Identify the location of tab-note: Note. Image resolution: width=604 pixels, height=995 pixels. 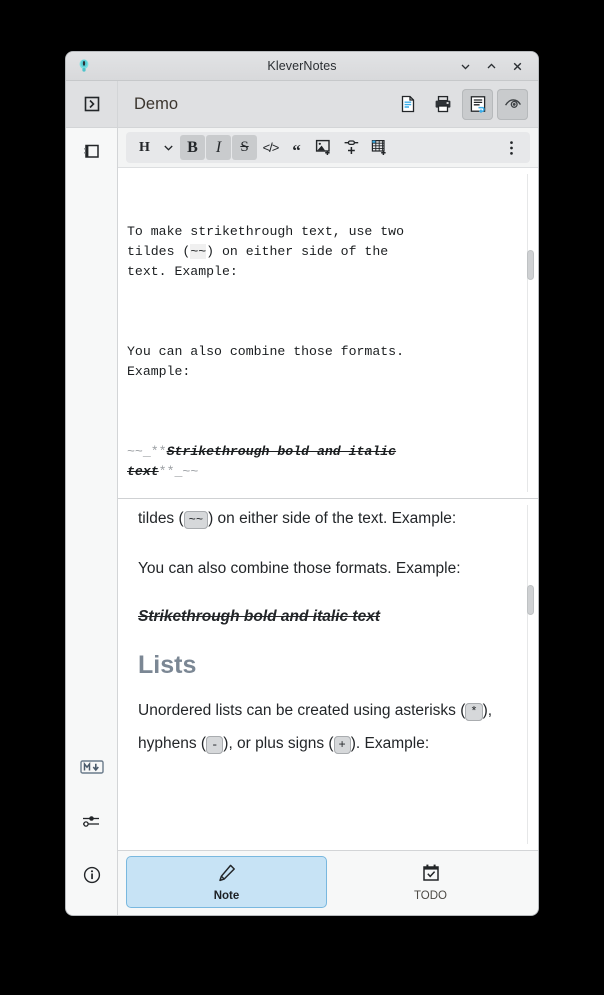
(226, 882).